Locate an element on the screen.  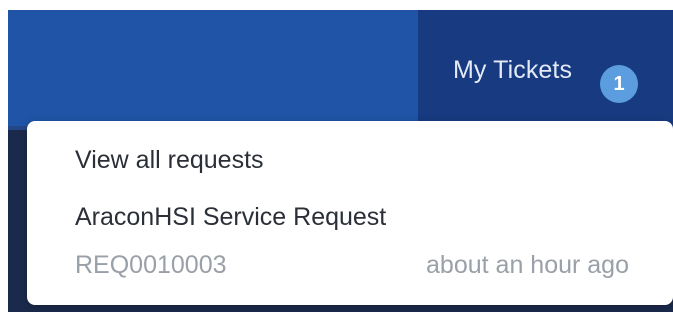
view-all-requests-link: View all requests is located at coordinates (169, 160).